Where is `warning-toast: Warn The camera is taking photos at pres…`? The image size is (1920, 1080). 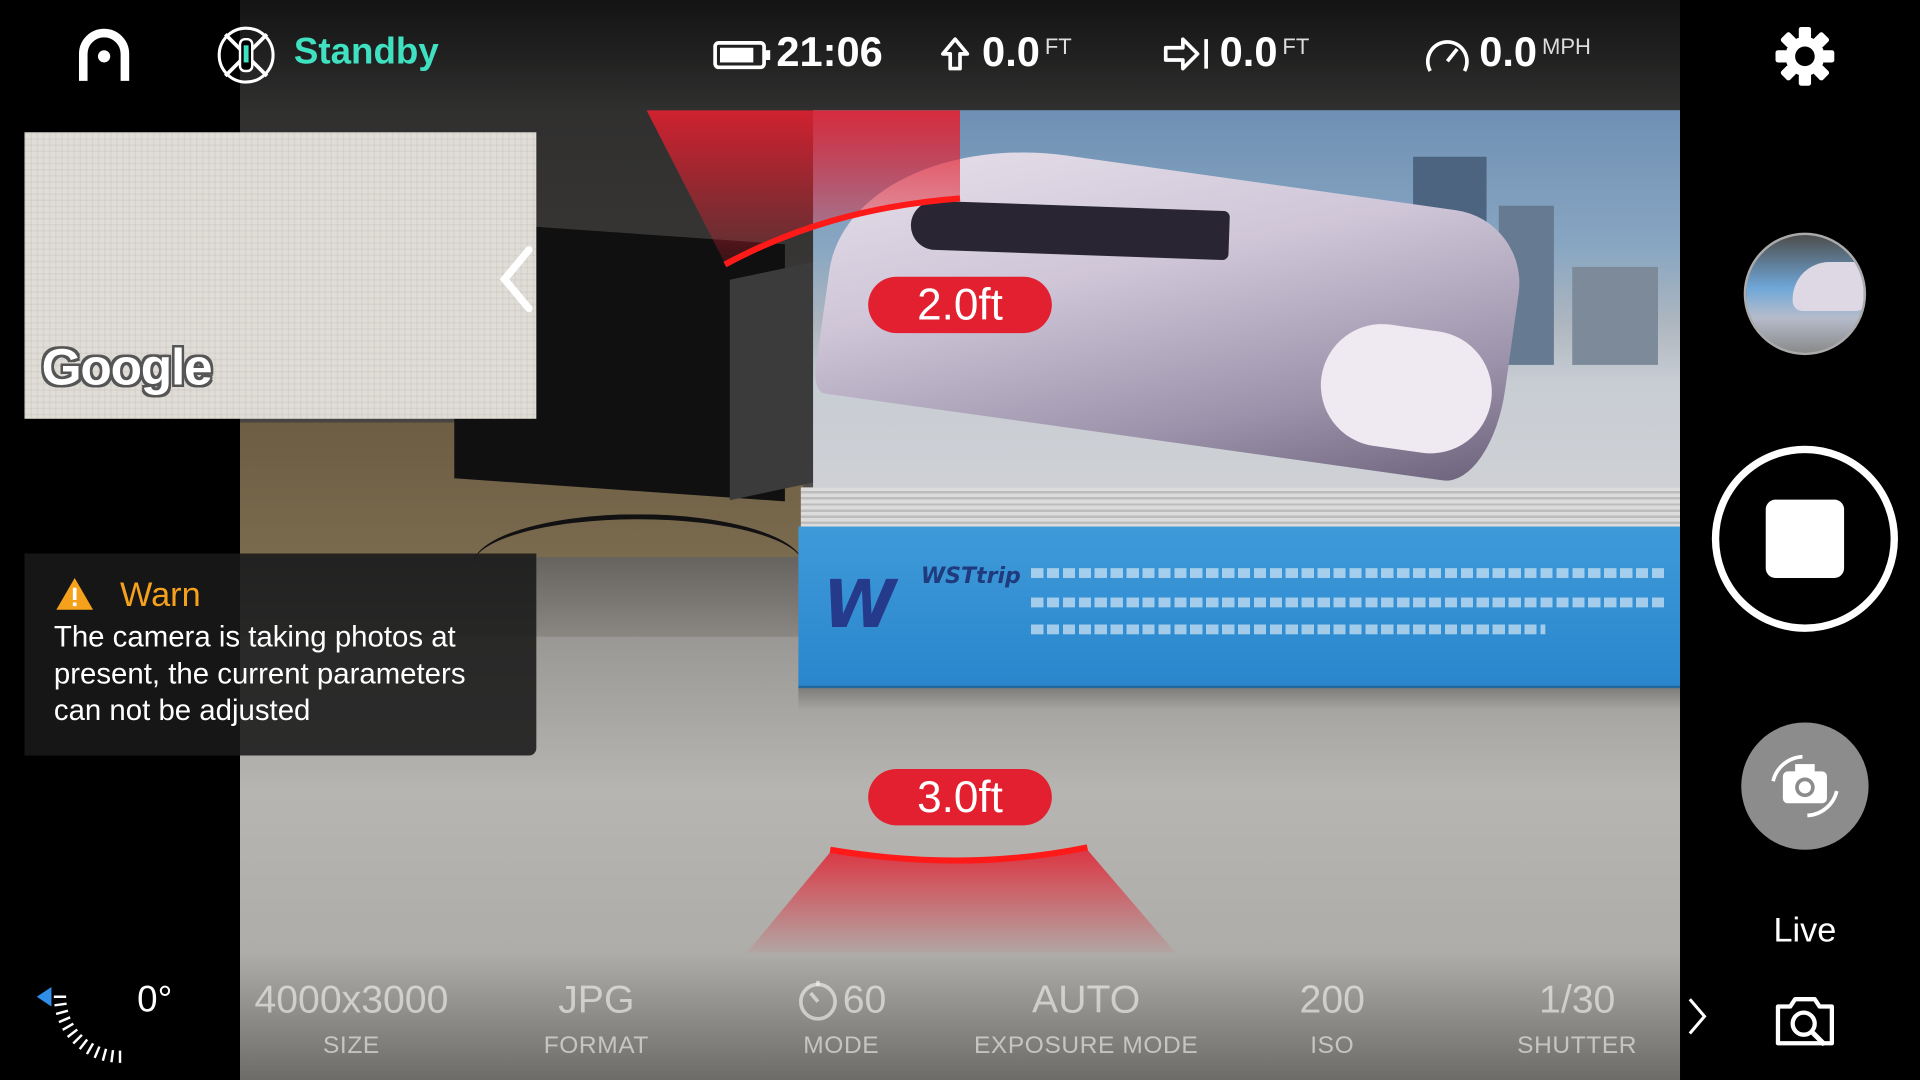 warning-toast: Warn The camera is taking photos at pres… is located at coordinates (280, 654).